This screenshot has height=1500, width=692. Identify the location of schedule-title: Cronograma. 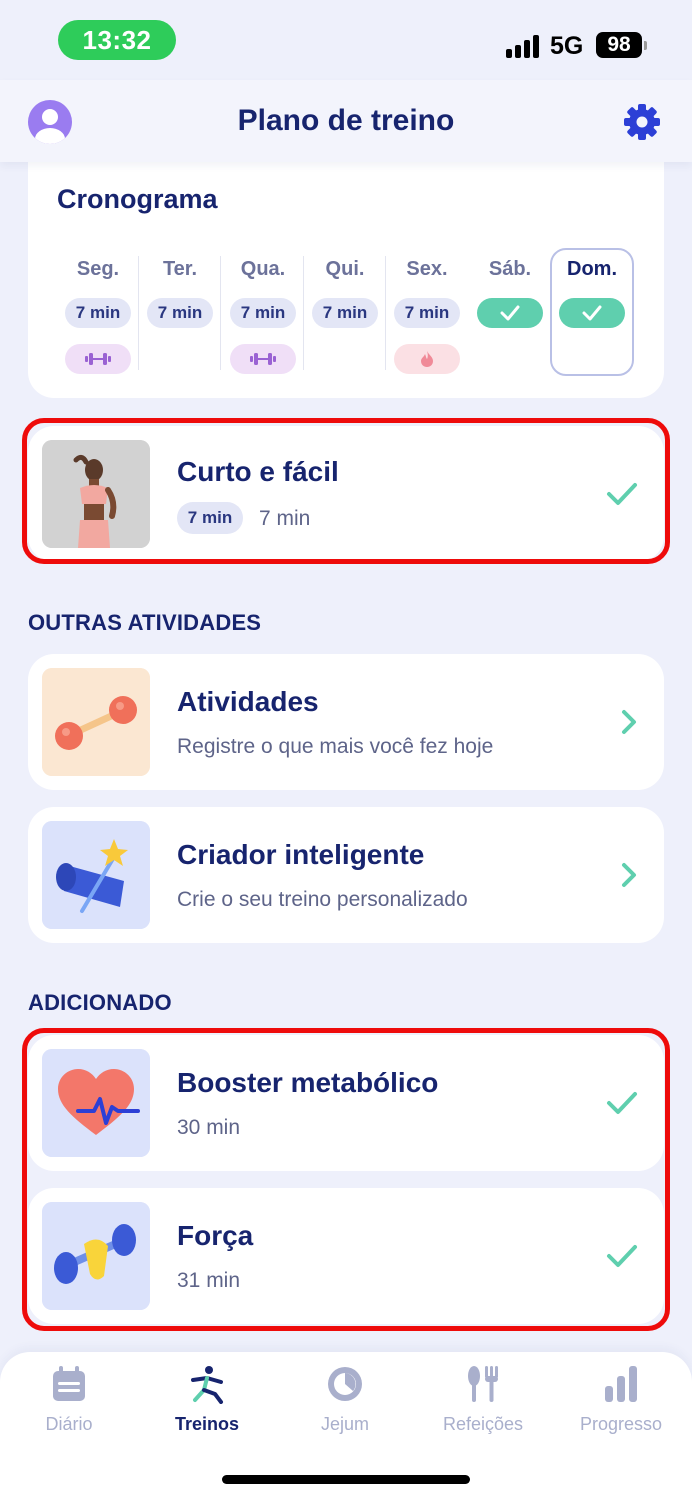
(137, 199).